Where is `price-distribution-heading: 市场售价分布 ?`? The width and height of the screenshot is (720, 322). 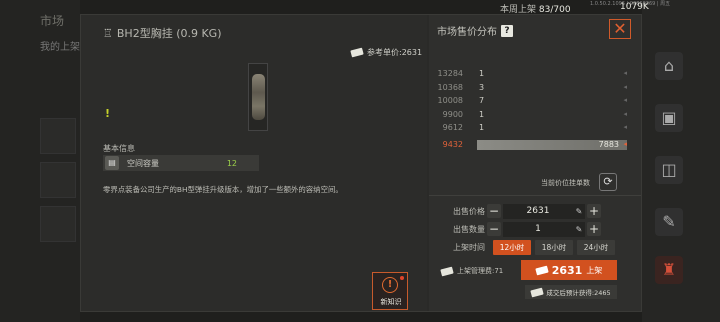 price-distribution-heading: 市场售价分布 ? is located at coordinates (475, 30).